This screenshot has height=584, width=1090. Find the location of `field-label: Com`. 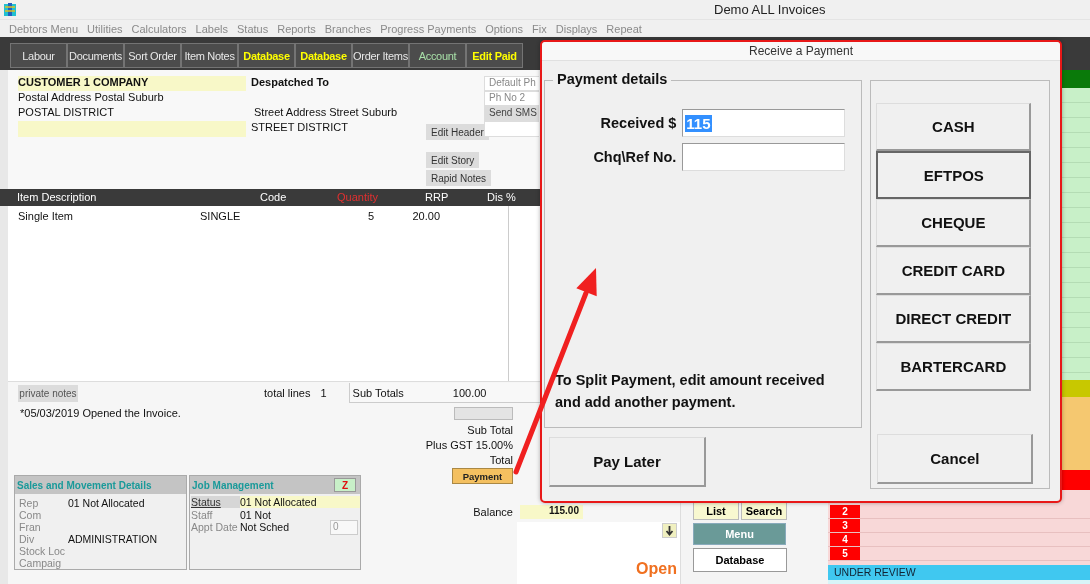

field-label: Com is located at coordinates (31, 515).